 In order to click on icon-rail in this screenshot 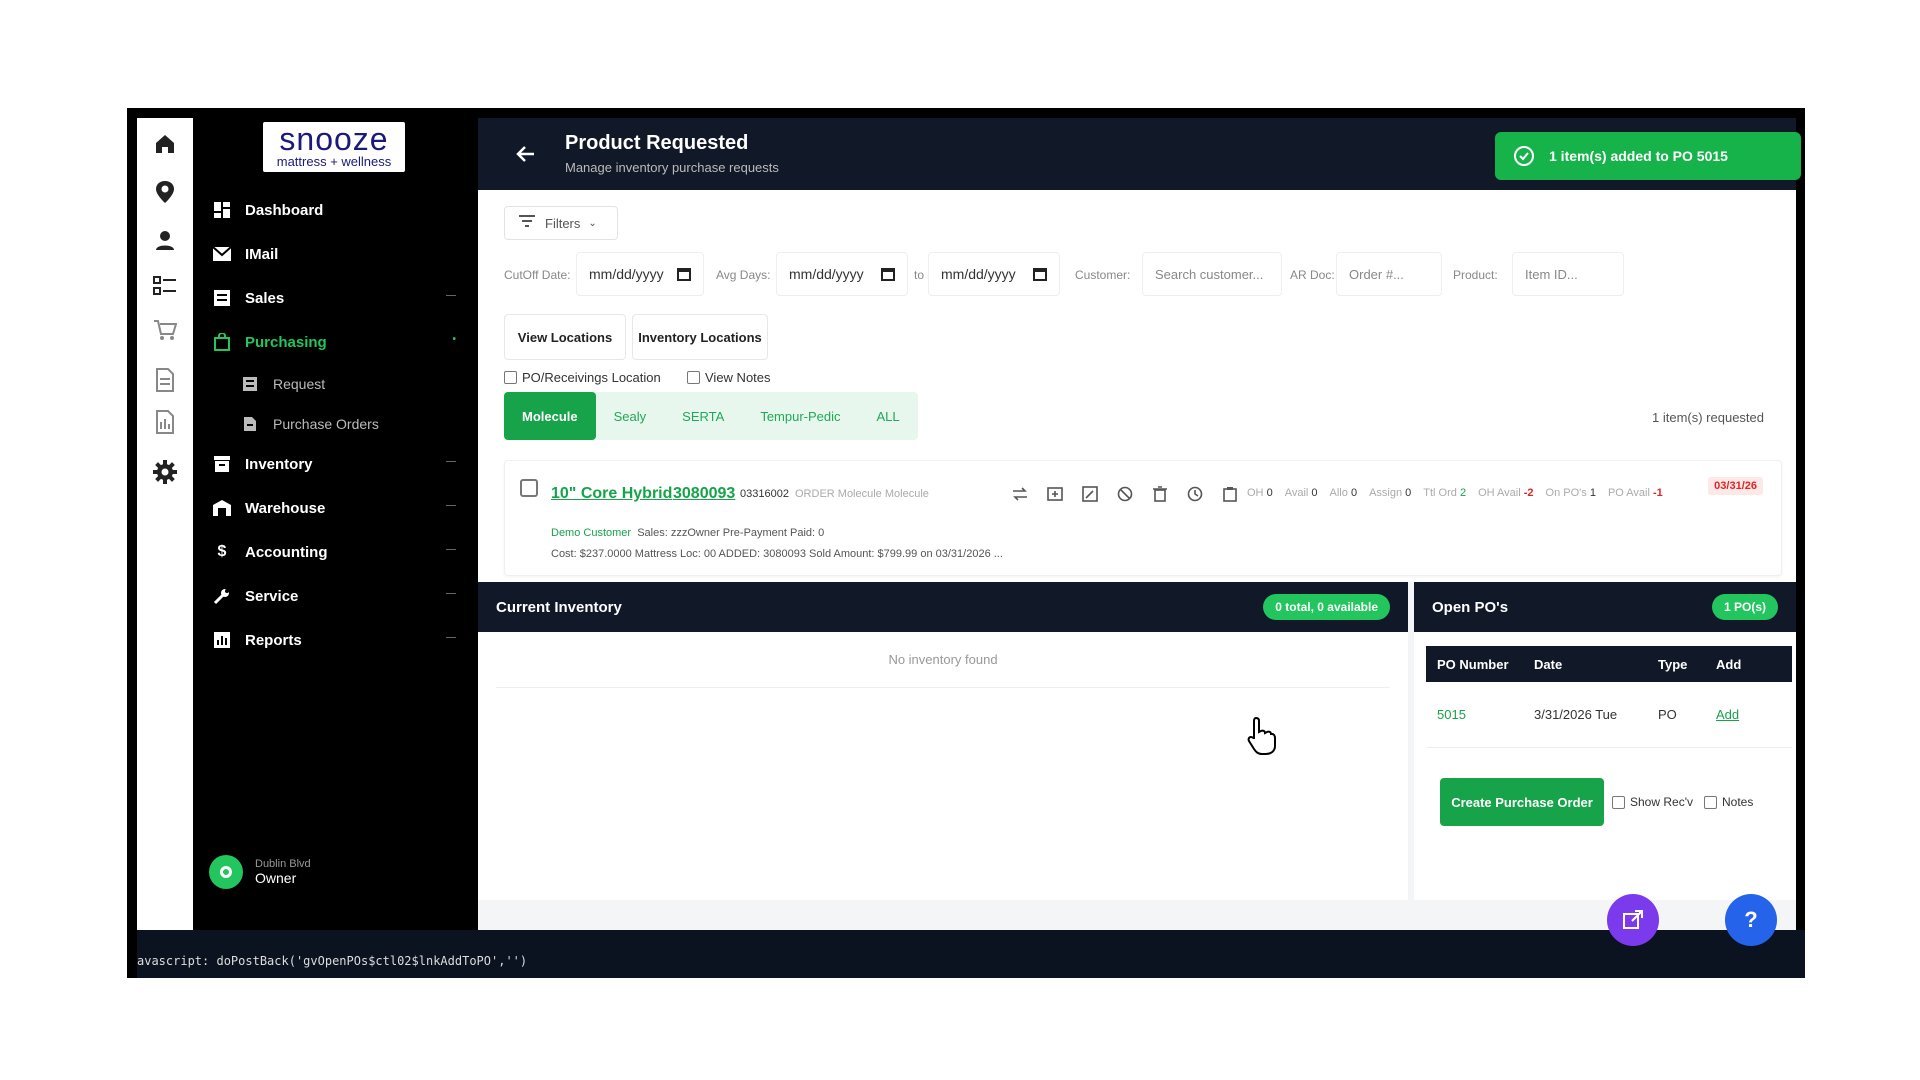, I will do `click(165, 524)`.